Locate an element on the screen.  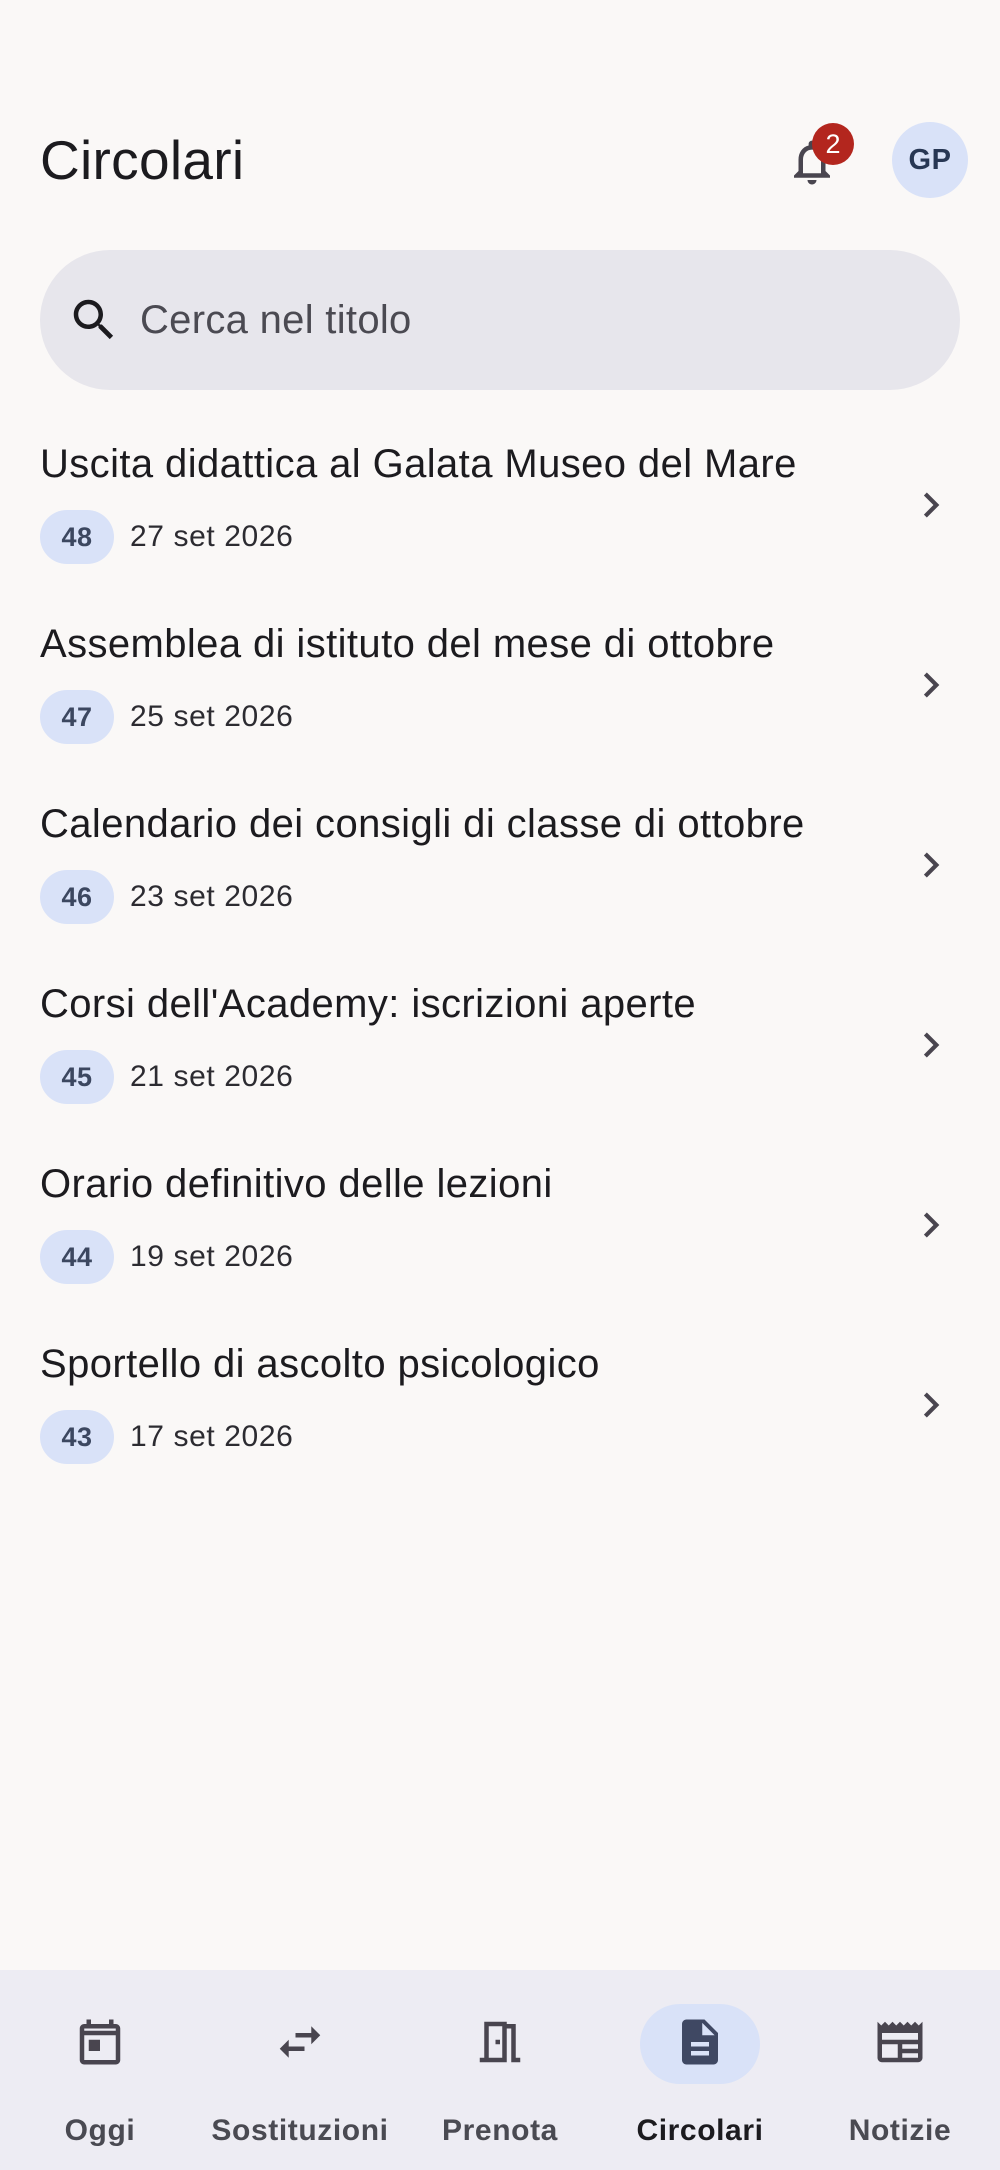
item-title: Corsi dell'Academy: iscrizioni aperte is located at coordinates (368, 1004).